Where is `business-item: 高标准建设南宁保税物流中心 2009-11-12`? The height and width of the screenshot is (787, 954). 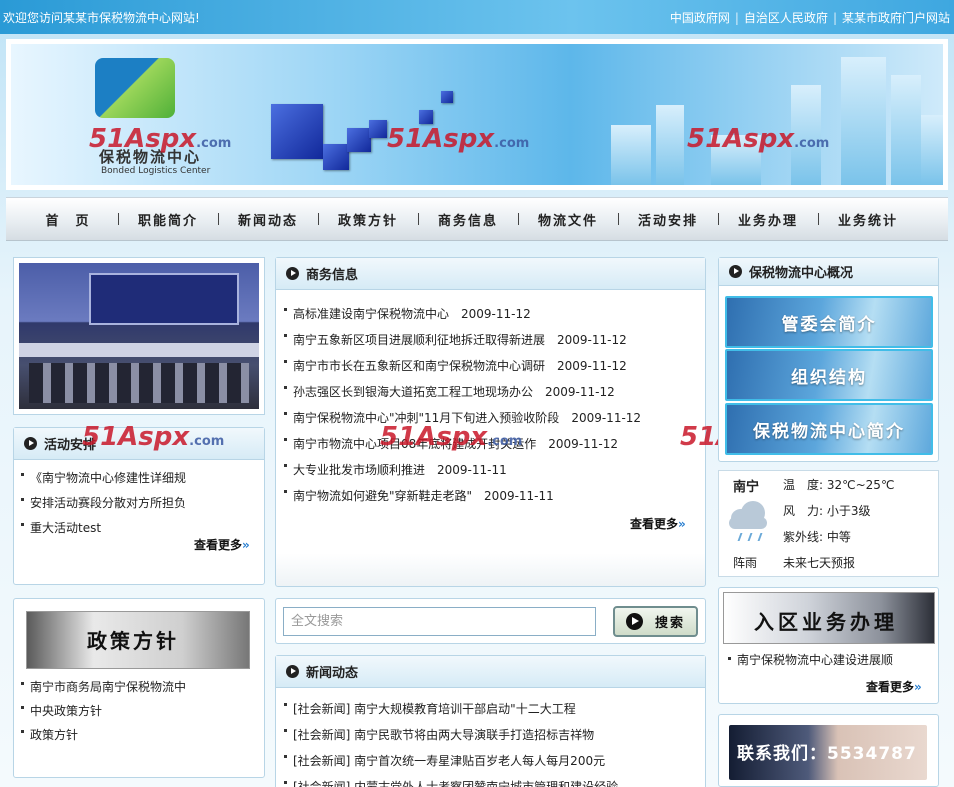 business-item: 高标准建设南宁保税物流中心 2009-11-12 is located at coordinates (462, 314).